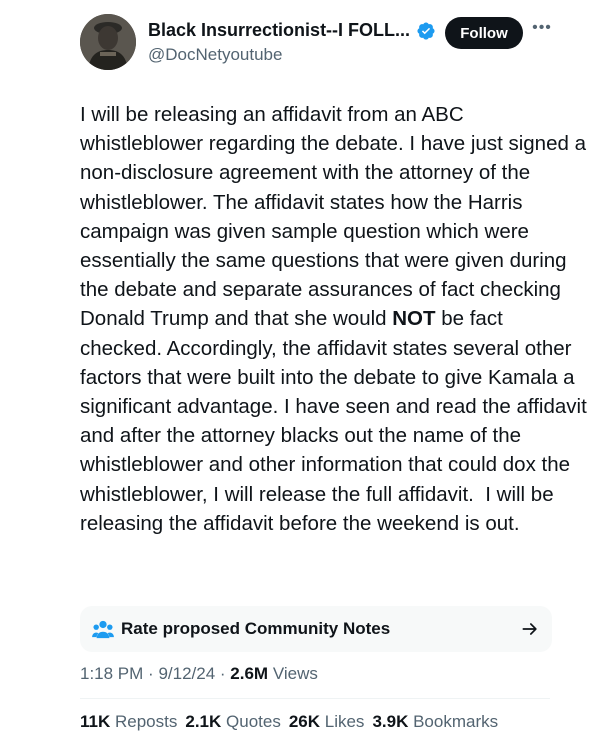 The height and width of the screenshot is (750, 616). Describe the element at coordinates (390, 721) in the screenshot. I see `bookmarks-count: 3.9K` at that location.